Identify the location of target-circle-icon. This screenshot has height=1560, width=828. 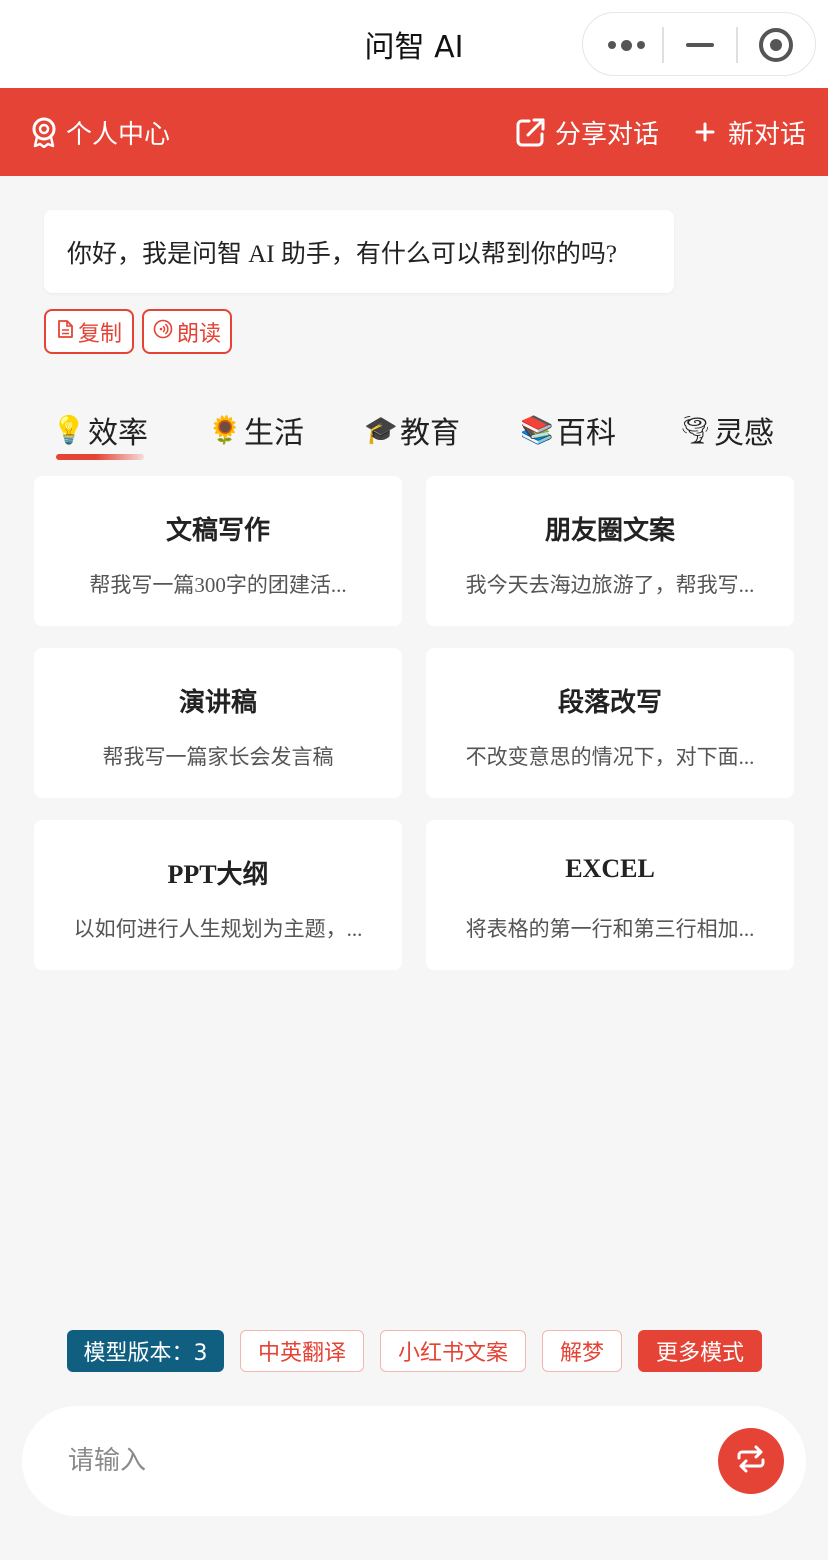
(776, 45).